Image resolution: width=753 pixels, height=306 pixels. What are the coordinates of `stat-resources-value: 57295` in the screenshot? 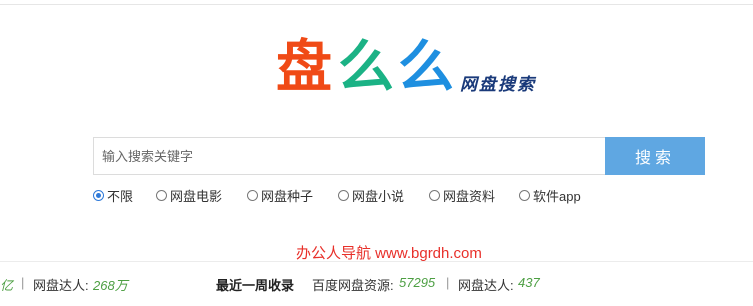 It's located at (417, 282).